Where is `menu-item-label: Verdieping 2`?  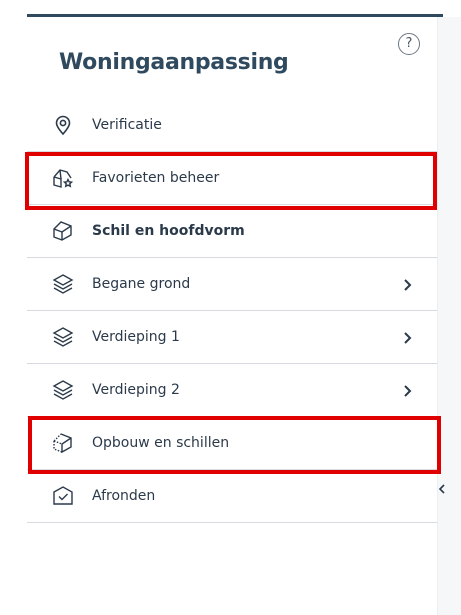 menu-item-label: Verdieping 2 is located at coordinates (136, 390).